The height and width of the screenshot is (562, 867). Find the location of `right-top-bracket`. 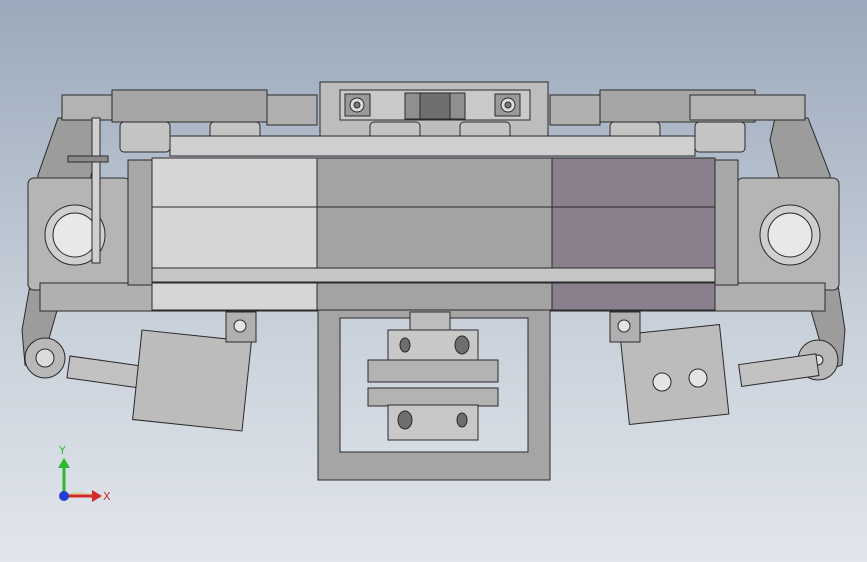

right-top-bracket is located at coordinates (747, 107).